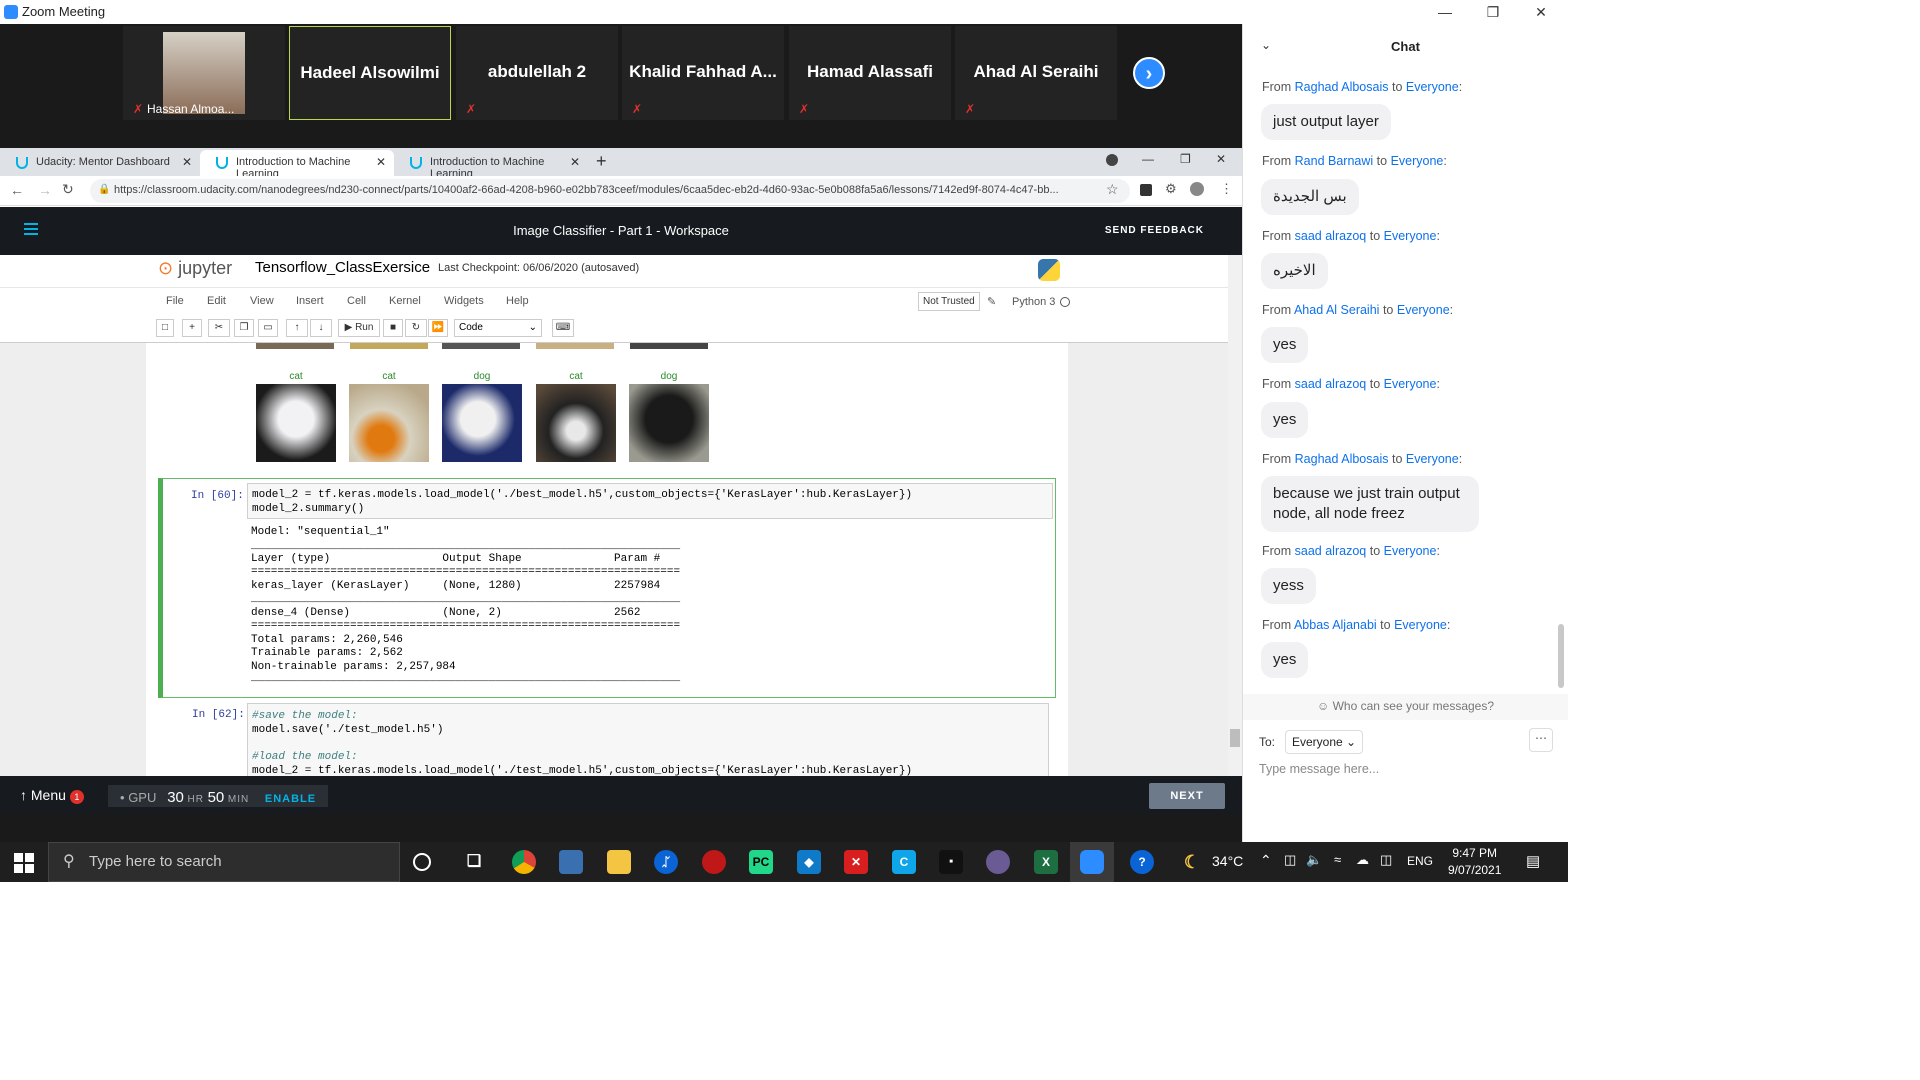 The image size is (1920, 1080). I want to click on message-sender: Ahad Al Seraihi, so click(1336, 310).